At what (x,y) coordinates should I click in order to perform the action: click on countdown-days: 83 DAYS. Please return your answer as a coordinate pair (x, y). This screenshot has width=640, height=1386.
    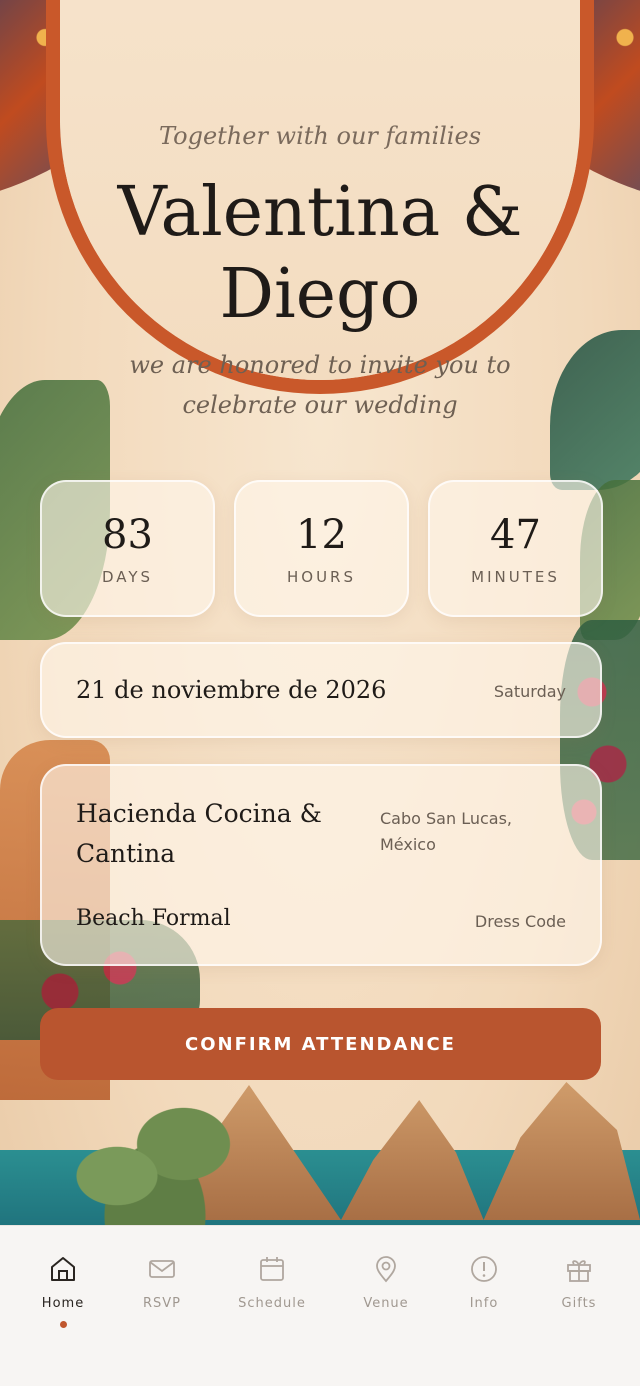
    Looking at the image, I should click on (127, 548).